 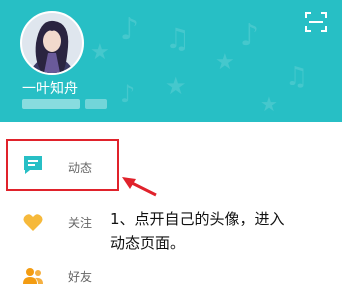 I want to click on avatar-image, so click(x=52, y=43).